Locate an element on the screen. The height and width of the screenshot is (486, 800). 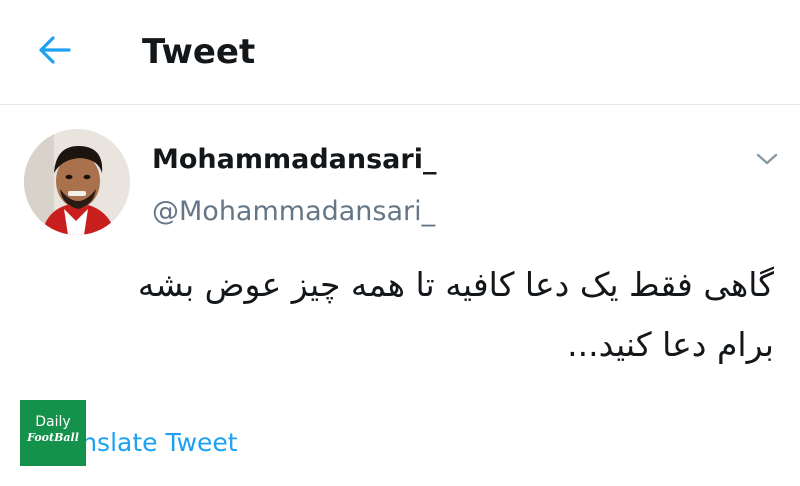
user-handle: @Mohammadansari_ is located at coordinates (293, 212).